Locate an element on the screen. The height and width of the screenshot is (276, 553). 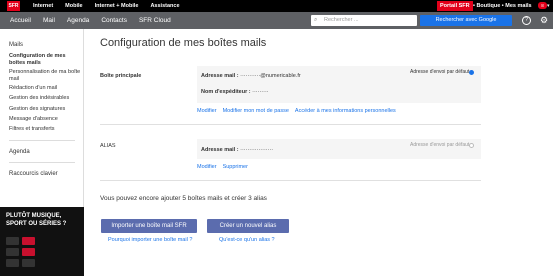
promo-banner: PLUTÔT MUSIQUE, SPORT OU SÉRIES ? is located at coordinates (42, 241).